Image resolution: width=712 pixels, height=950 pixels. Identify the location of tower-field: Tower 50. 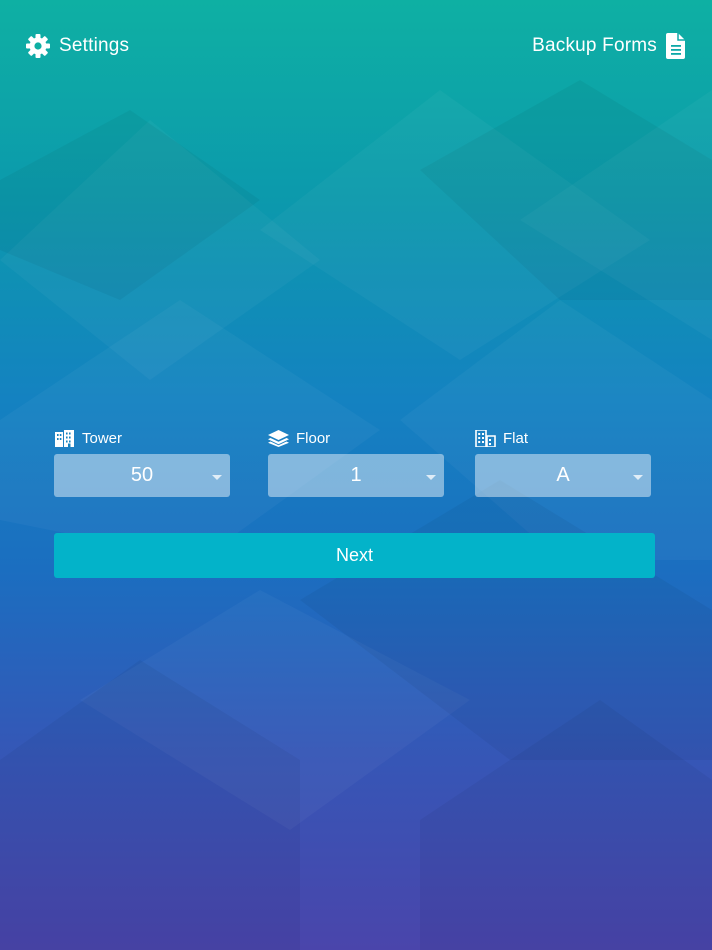
(142, 462).